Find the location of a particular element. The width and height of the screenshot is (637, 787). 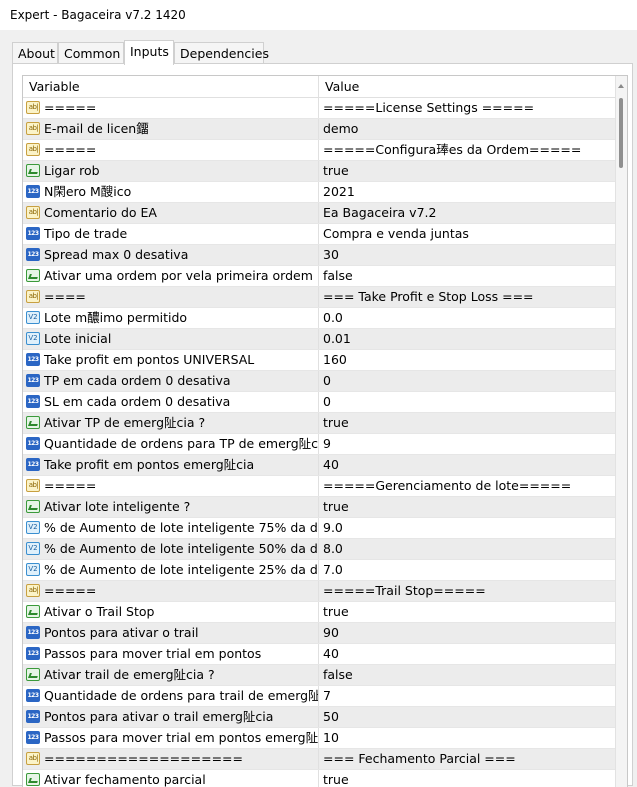

tab-common: Common is located at coordinates (91, 52).